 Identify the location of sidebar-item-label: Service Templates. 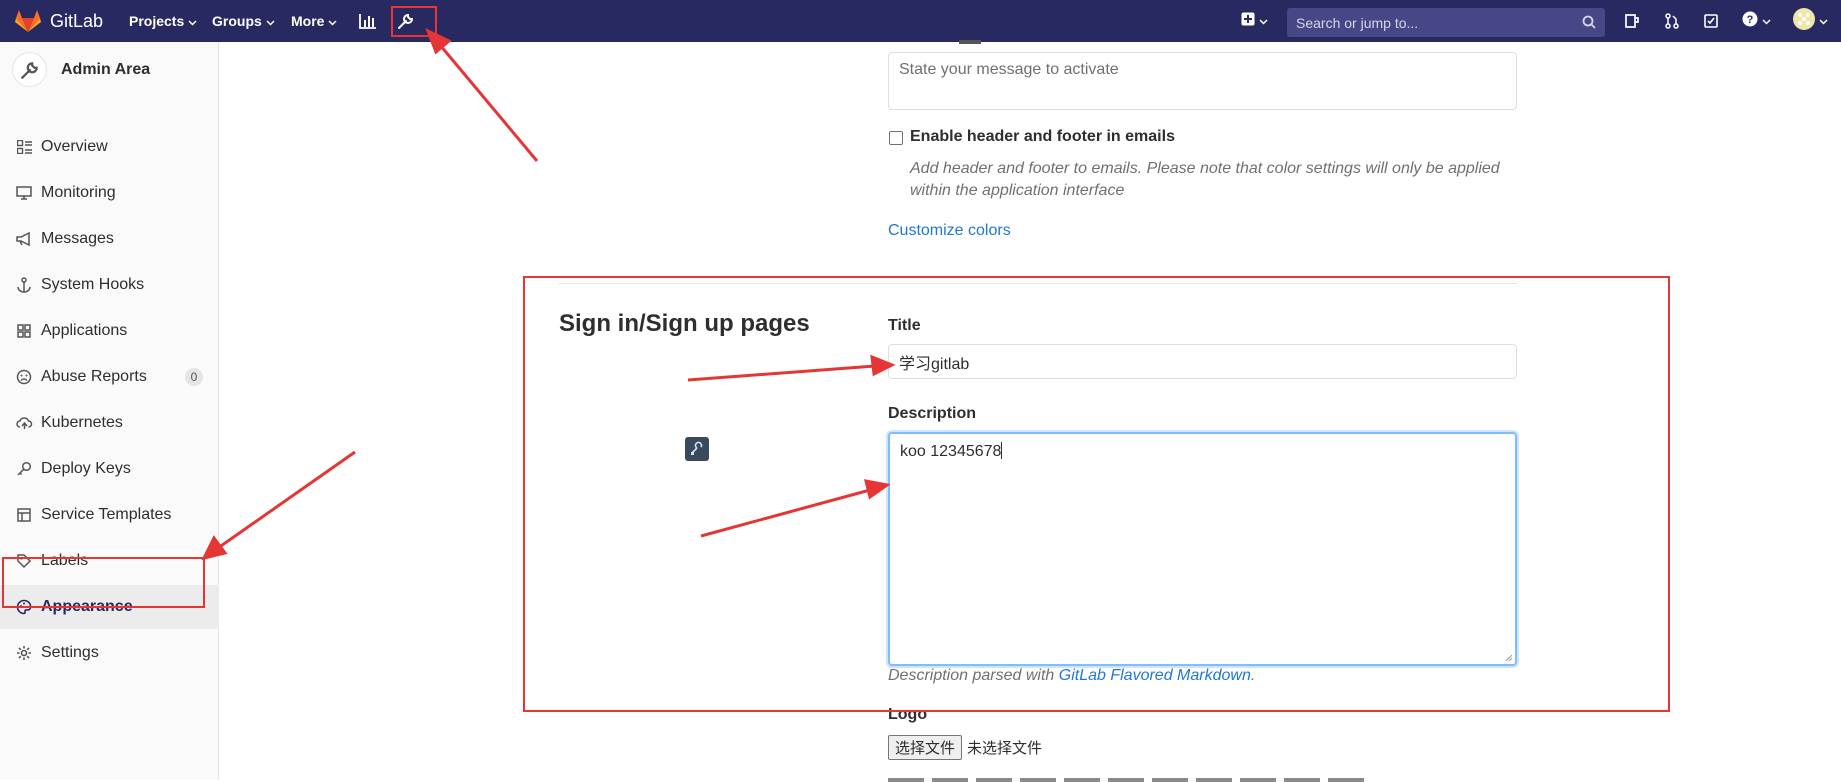
(106, 514).